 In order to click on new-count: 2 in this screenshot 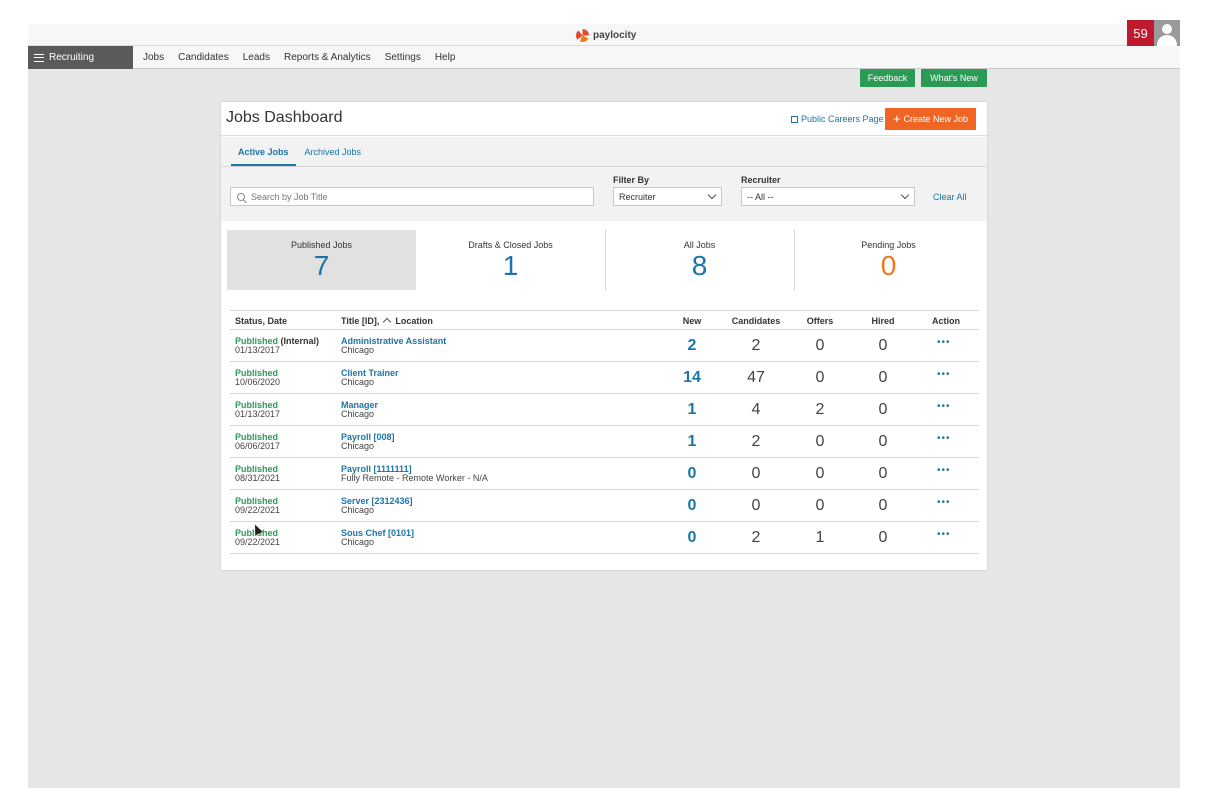, I will do `click(692, 346)`.